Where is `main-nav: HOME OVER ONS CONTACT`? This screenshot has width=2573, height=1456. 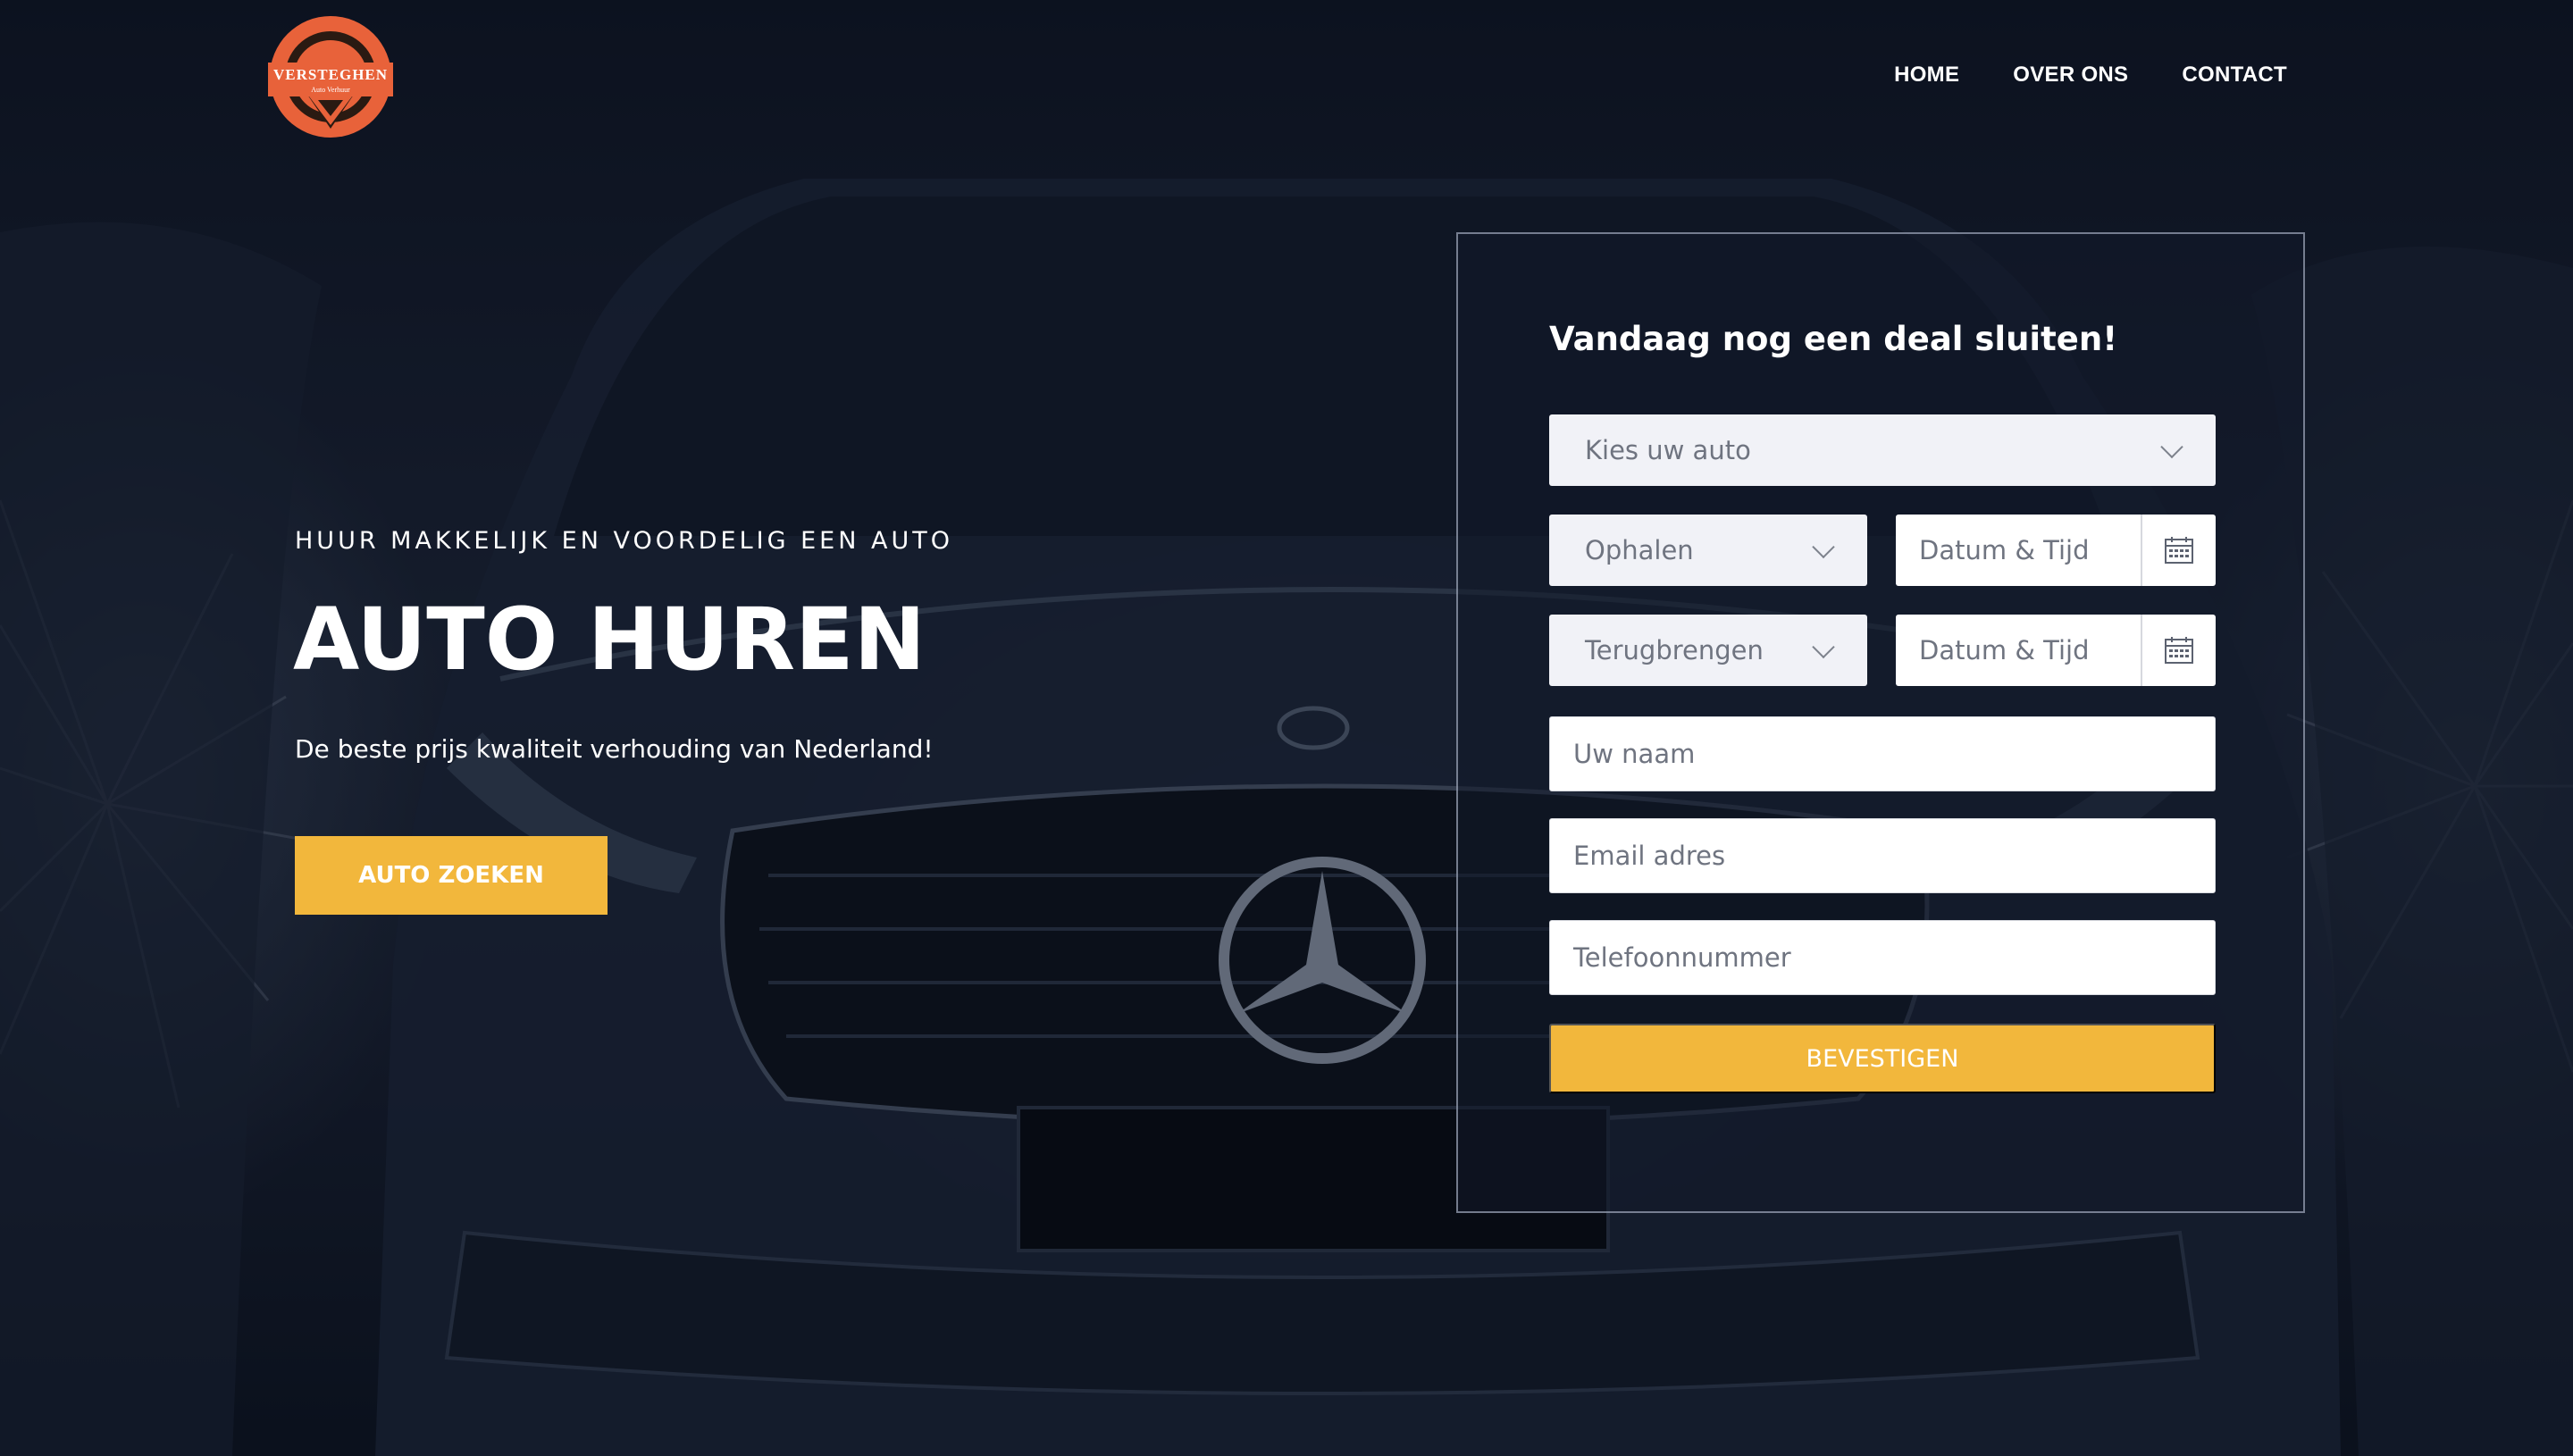
main-nav: HOME OVER ONS CONTACT is located at coordinates (2090, 75).